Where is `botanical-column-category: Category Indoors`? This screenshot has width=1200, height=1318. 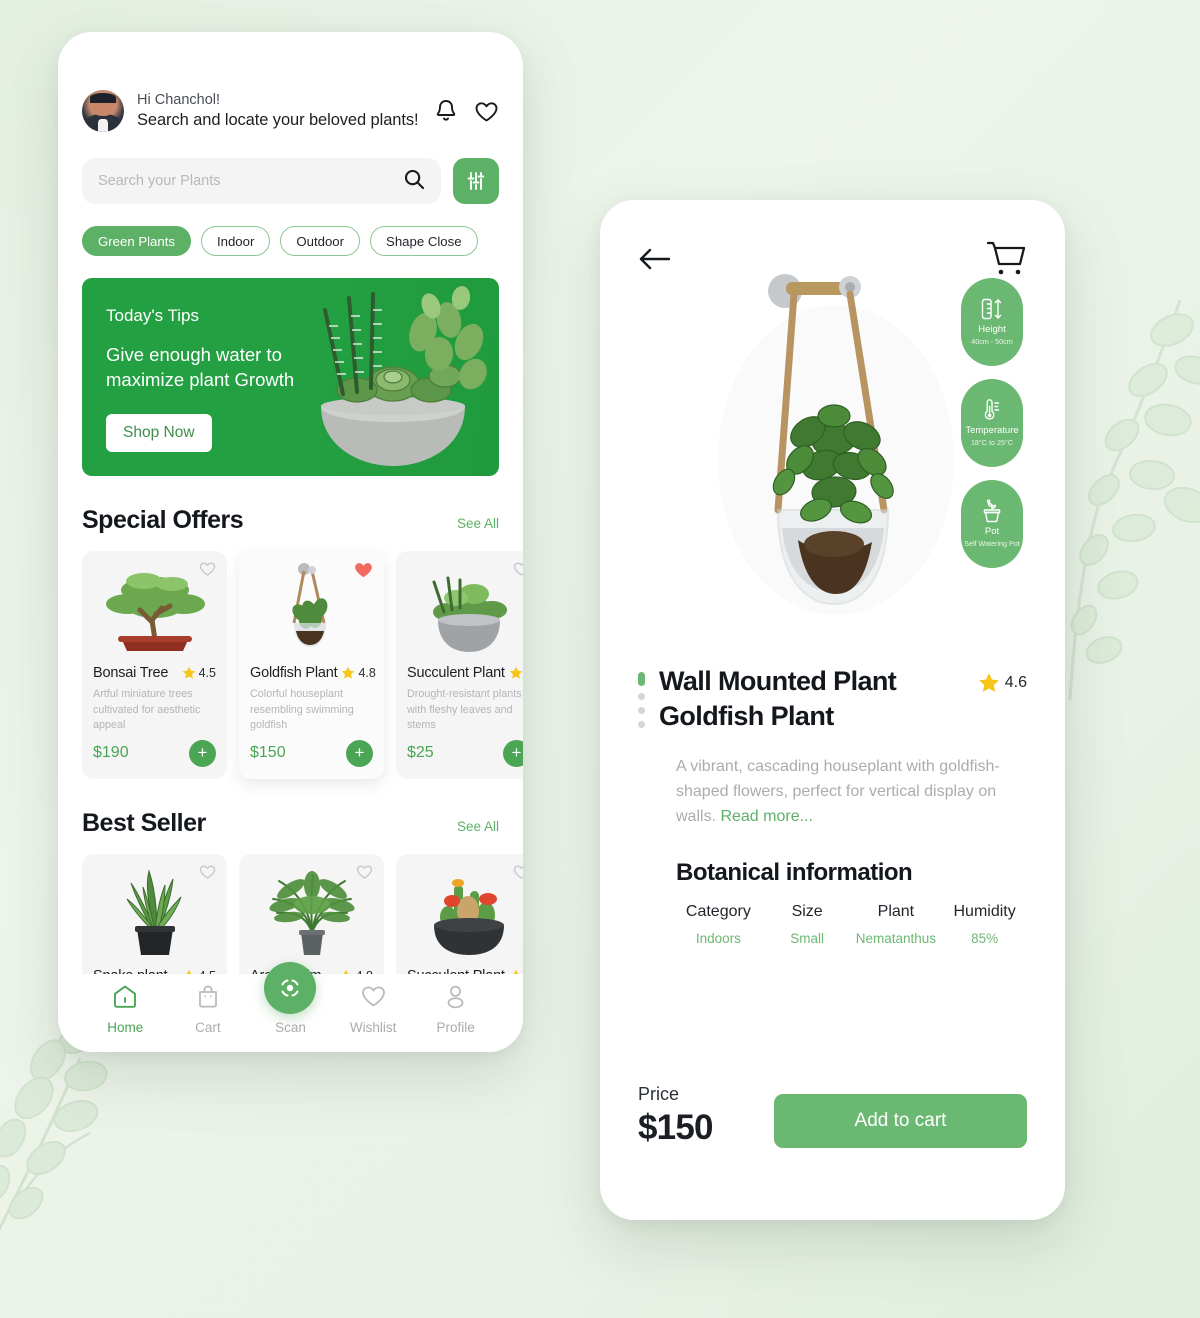 botanical-column-category: Category Indoors is located at coordinates (718, 924).